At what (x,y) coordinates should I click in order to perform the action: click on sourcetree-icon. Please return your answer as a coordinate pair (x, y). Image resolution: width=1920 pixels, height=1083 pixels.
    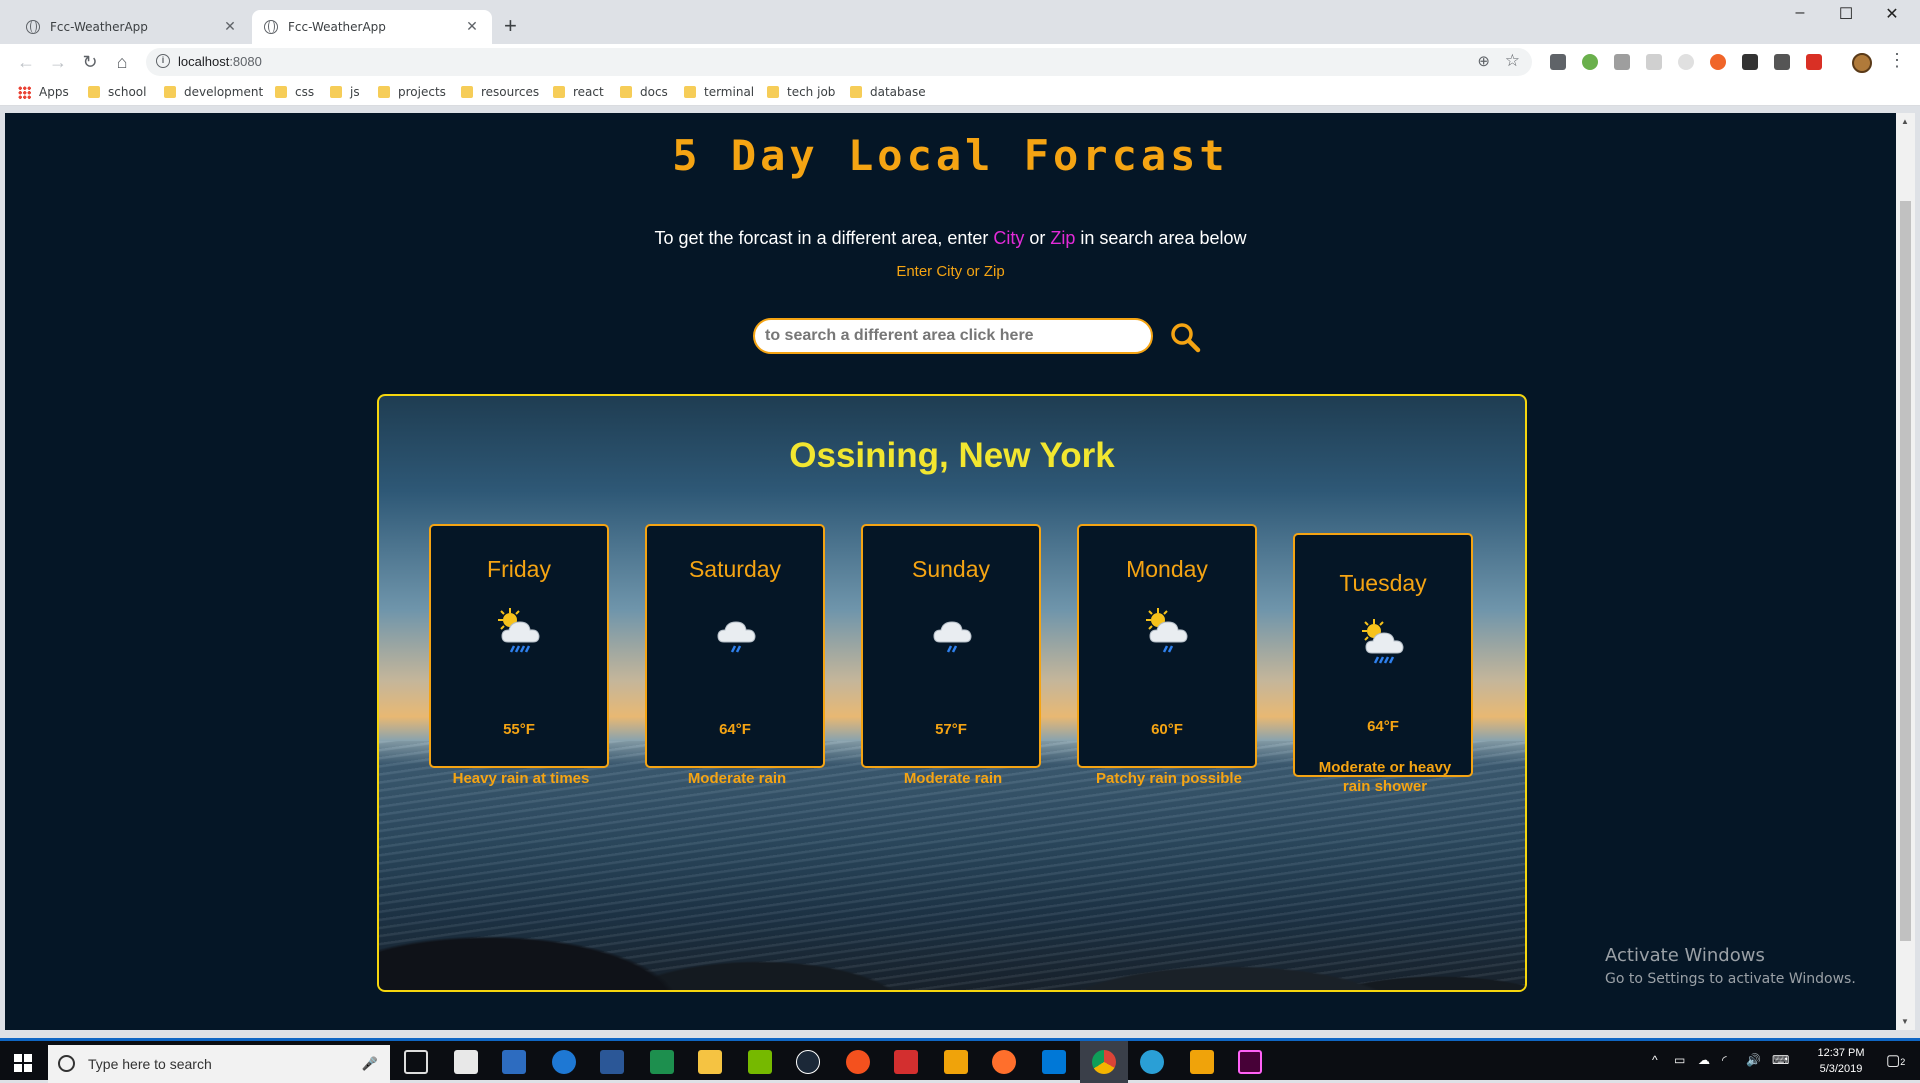
    Looking at the image, I should click on (956, 1062).